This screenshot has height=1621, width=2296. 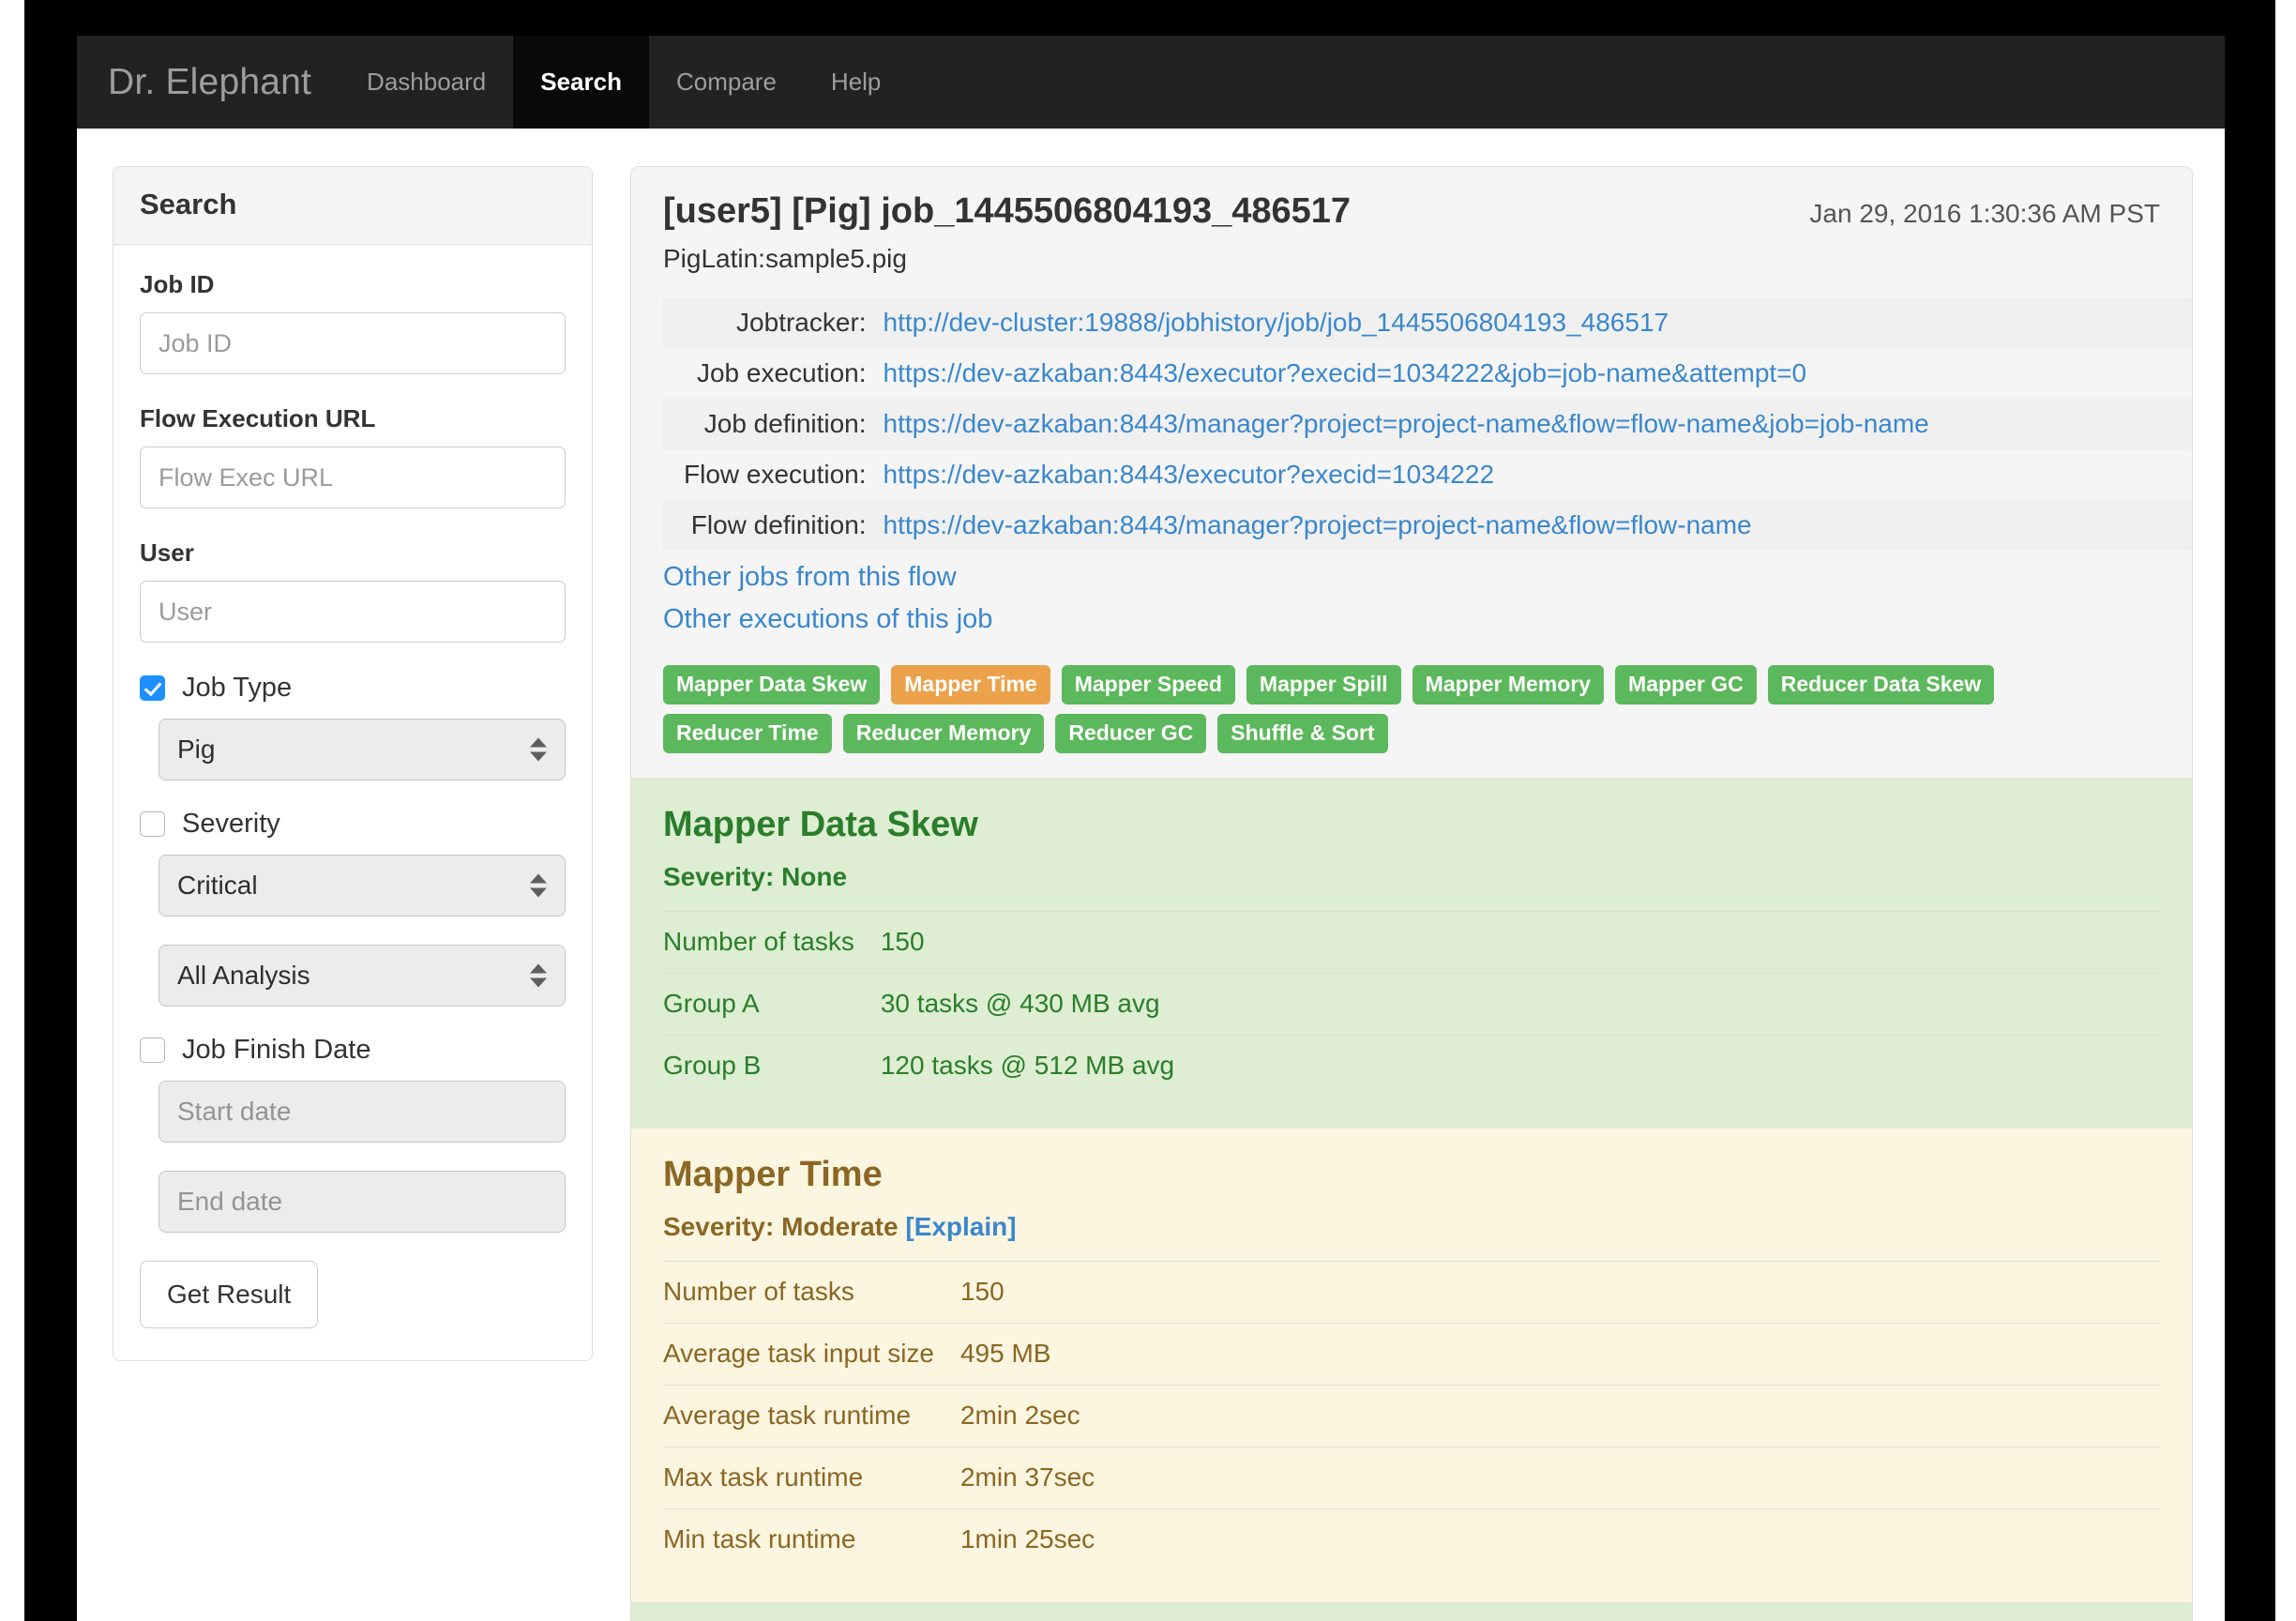 What do you see at coordinates (775, 474) in the screenshot?
I see `flow-execution-label: Flow execution:` at bounding box center [775, 474].